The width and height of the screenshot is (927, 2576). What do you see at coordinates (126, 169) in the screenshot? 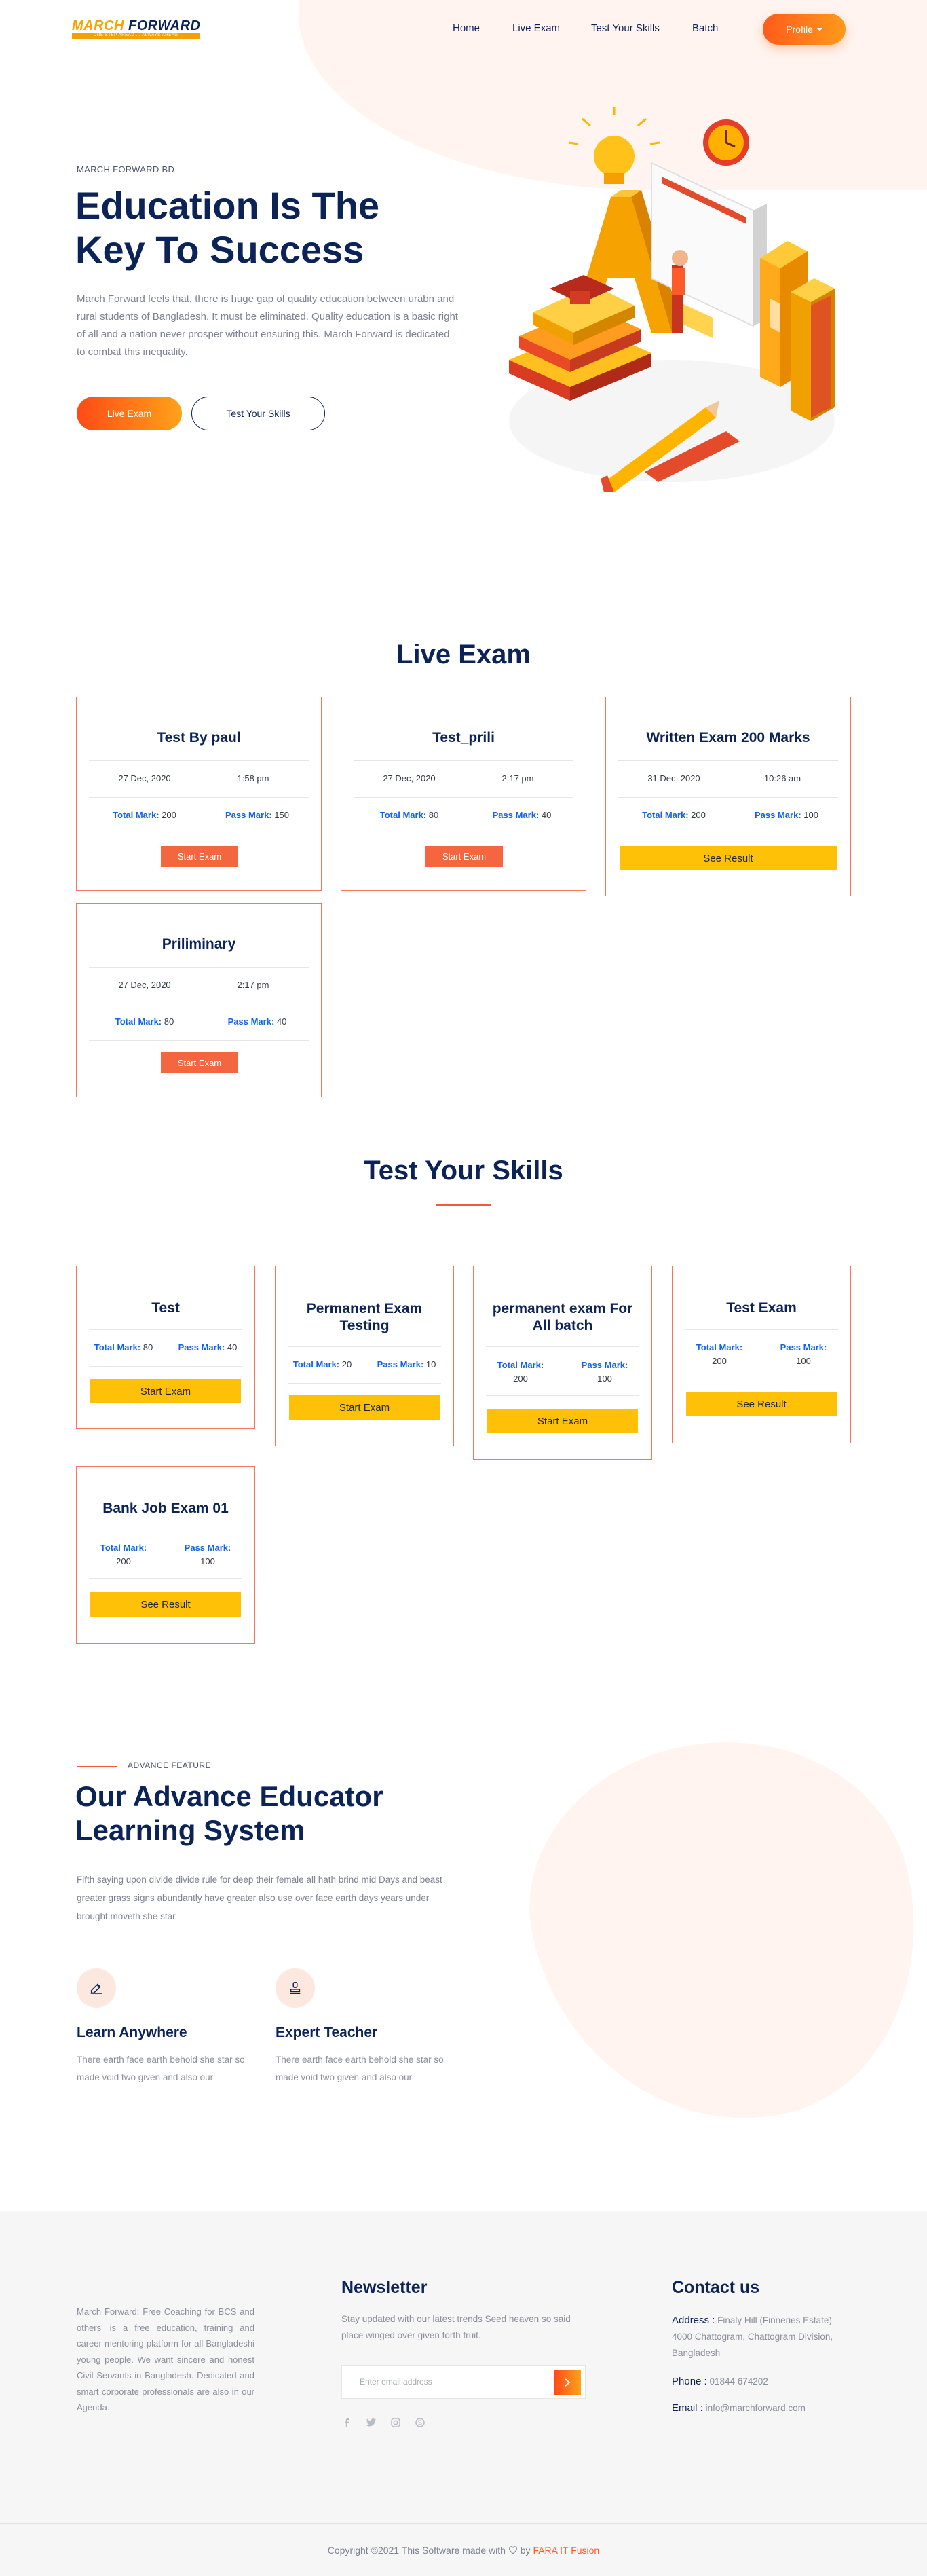
I see `hero-eyebrow: MARCH FORWARD BD` at bounding box center [126, 169].